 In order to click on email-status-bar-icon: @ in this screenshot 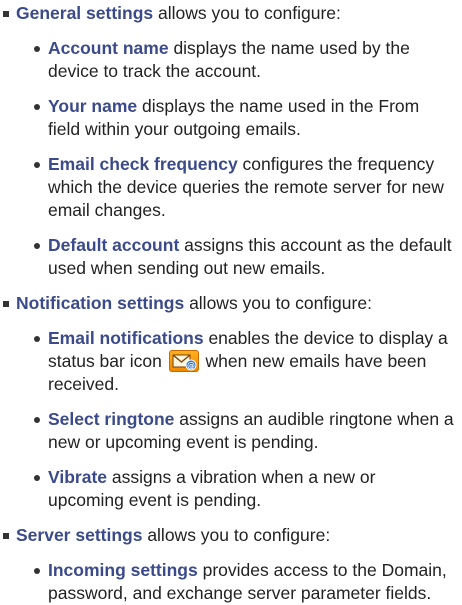, I will do `click(183, 361)`.